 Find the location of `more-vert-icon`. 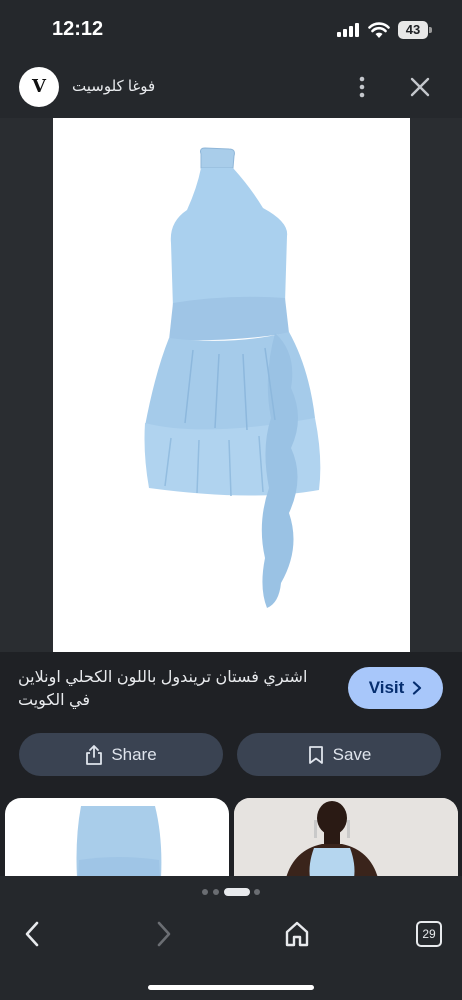

more-vert-icon is located at coordinates (362, 87).